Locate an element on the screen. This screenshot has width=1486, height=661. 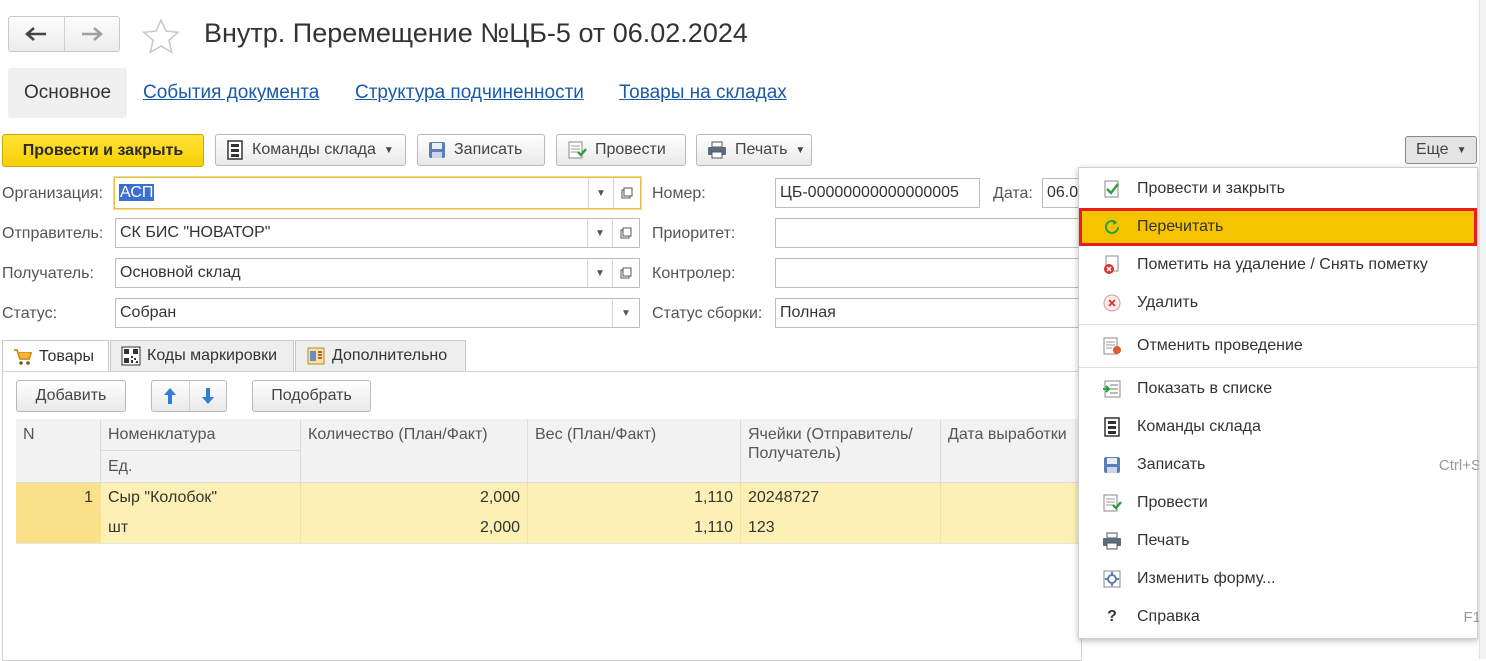
tab-additional: Дополнительно is located at coordinates (380, 355).